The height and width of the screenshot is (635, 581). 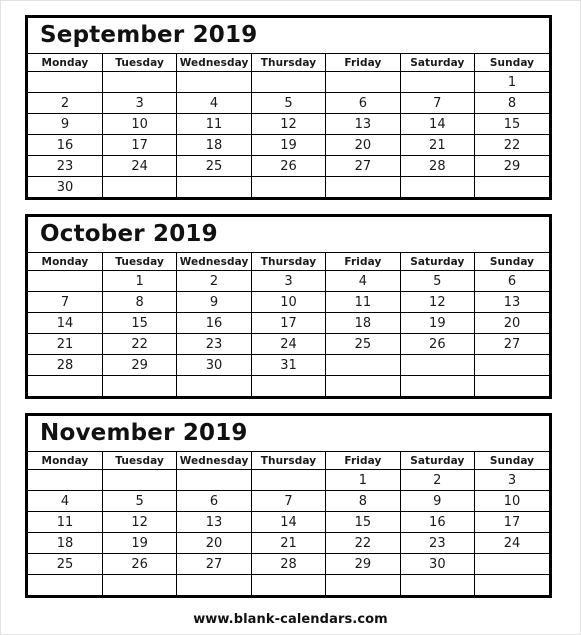 What do you see at coordinates (288, 365) in the screenshot?
I see `day-cell: 31` at bounding box center [288, 365].